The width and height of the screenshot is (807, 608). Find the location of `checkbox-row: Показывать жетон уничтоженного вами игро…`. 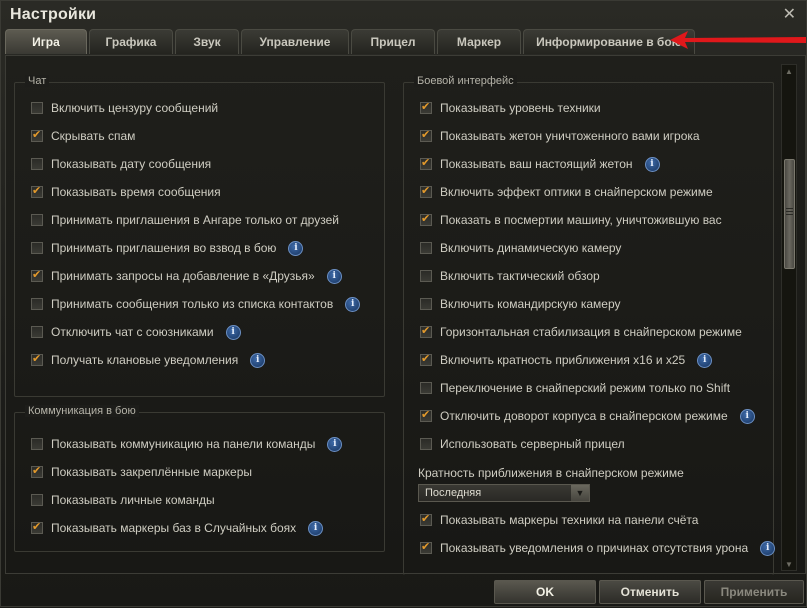

checkbox-row: Показывать жетон уничтоженного вами игро… is located at coordinates (560, 136).